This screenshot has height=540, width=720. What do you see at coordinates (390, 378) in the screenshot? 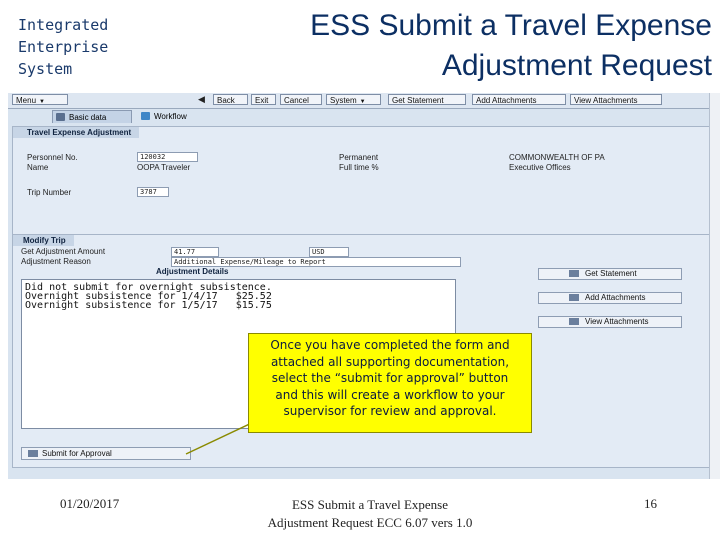
I see `callout-line: select the “submit for approval” button` at bounding box center [390, 378].